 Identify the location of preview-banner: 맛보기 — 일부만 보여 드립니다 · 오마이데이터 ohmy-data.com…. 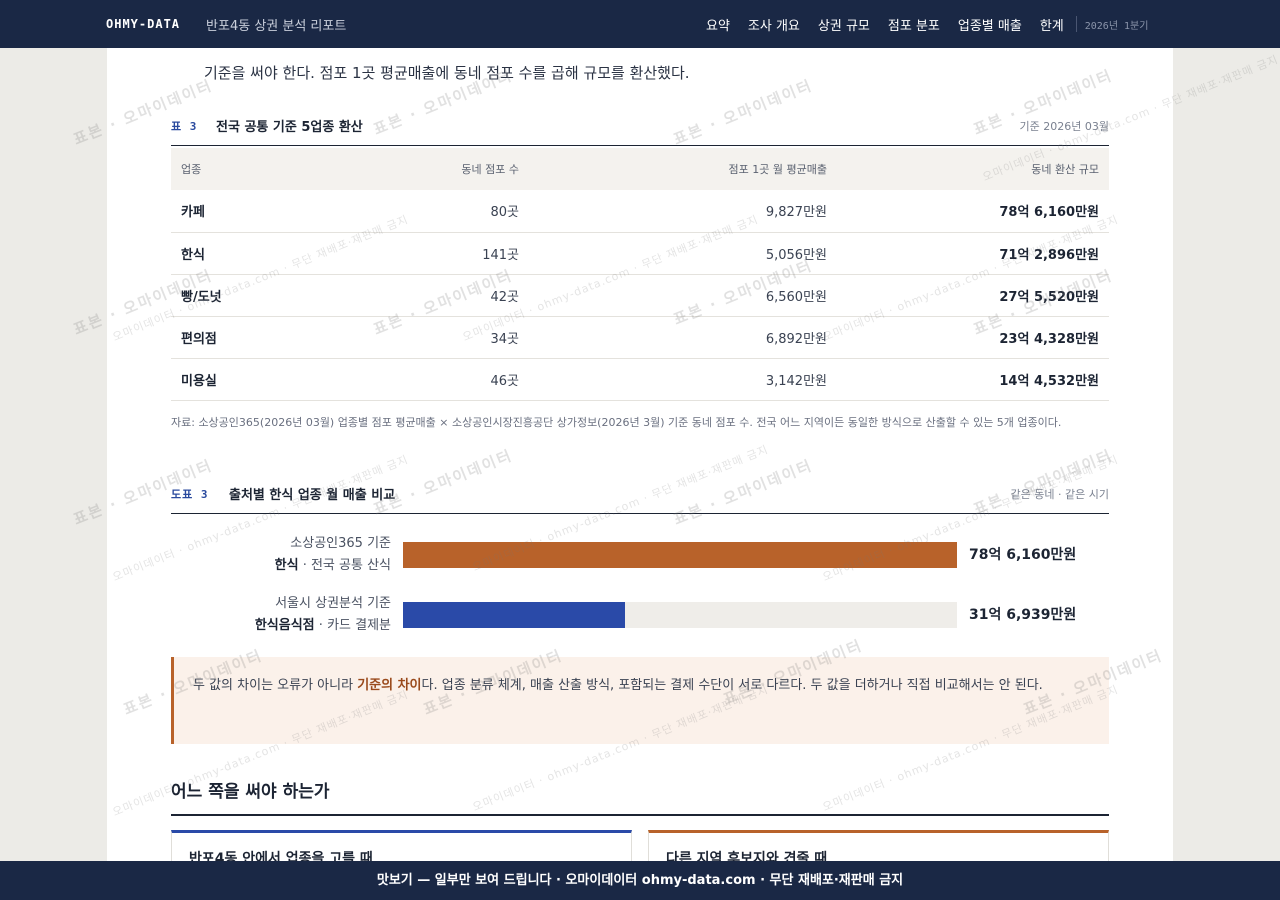
(640, 880).